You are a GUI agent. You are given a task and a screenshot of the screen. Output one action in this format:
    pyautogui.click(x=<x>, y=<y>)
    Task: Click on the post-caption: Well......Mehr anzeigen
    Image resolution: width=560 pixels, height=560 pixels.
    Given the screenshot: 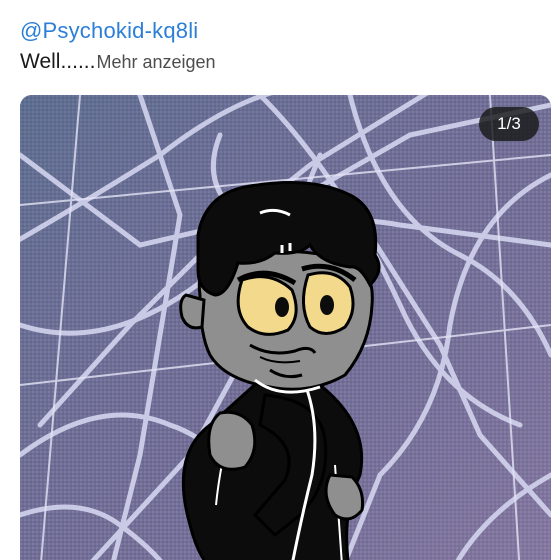 What is the action you would take?
    pyautogui.click(x=118, y=62)
    